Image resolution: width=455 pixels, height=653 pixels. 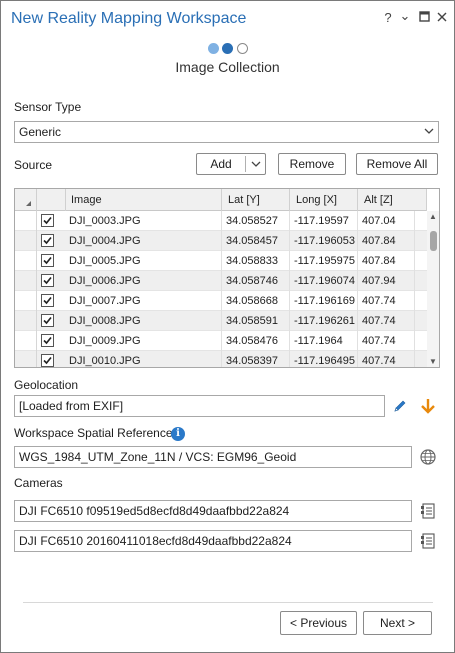 I want to click on chevron-down-icon, so click(x=429, y=132).